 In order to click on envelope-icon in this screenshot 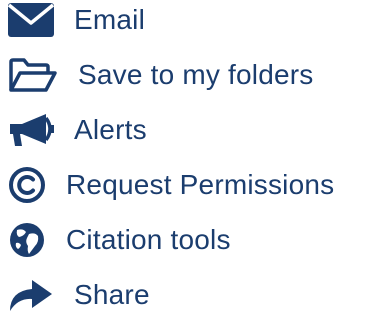, I will do `click(31, 20)`.